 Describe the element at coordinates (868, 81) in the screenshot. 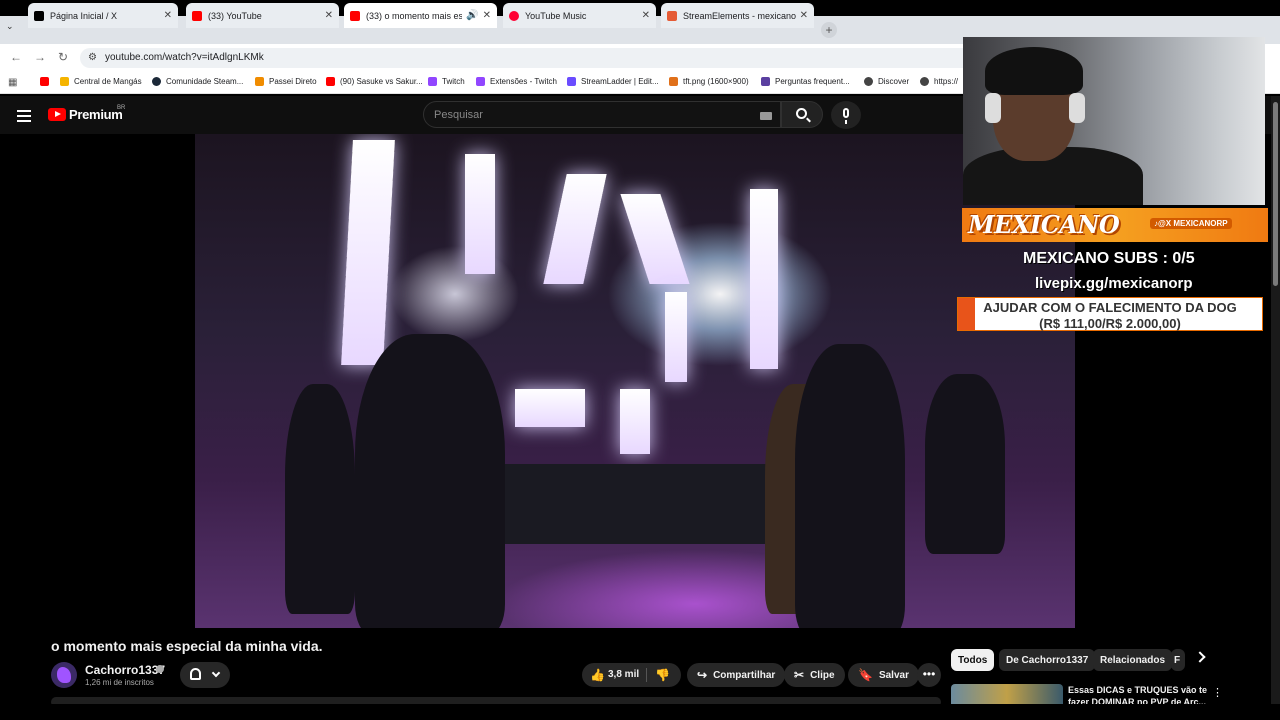

I see `discover-icon` at that location.